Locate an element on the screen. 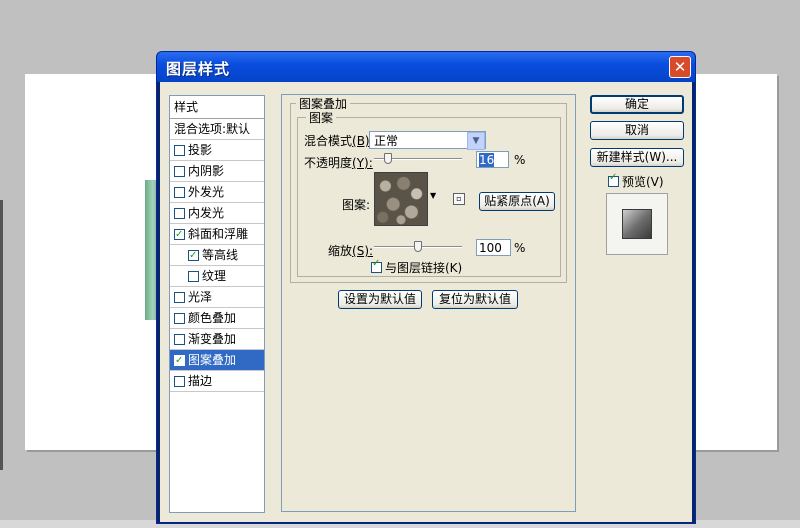  style-item-label: 图案叠加 is located at coordinates (212, 360).